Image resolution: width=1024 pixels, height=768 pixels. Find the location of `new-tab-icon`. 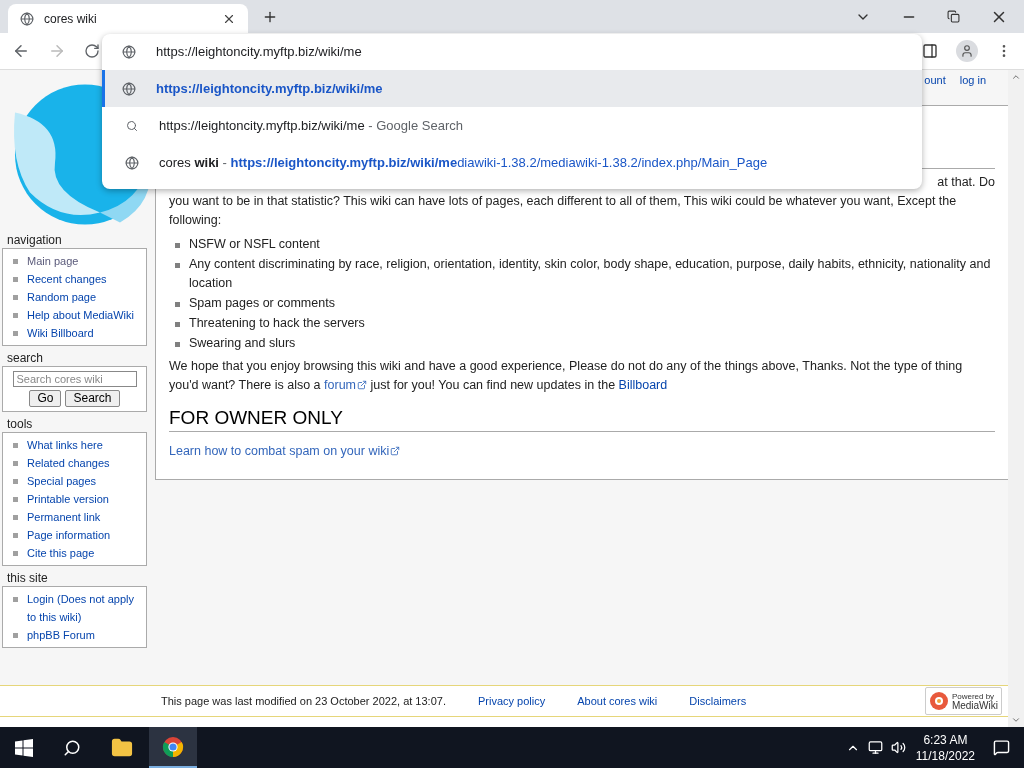

new-tab-icon is located at coordinates (270, 17).